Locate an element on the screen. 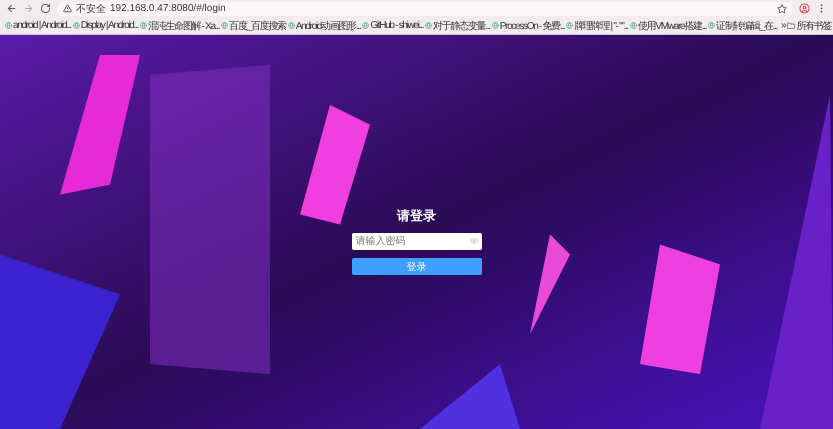  login-title: 请登录 is located at coordinates (416, 216).